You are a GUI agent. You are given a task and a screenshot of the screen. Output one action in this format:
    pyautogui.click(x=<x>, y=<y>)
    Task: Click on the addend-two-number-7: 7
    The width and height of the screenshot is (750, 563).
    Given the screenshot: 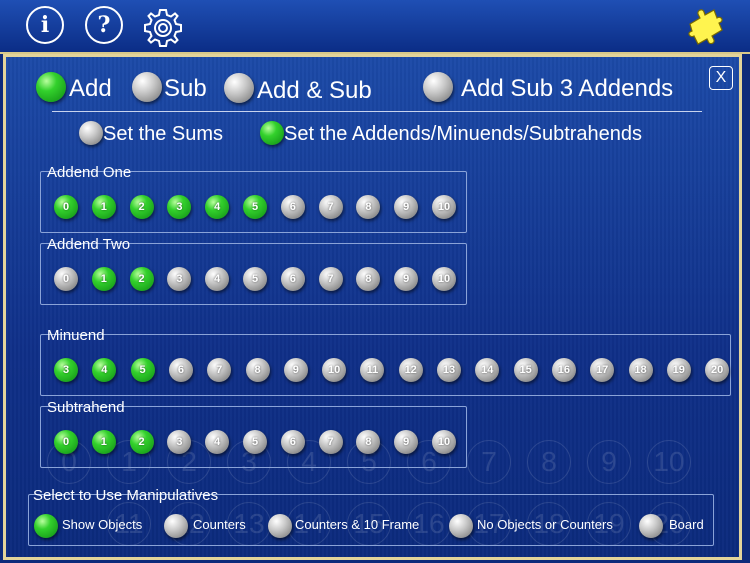 What is the action you would take?
    pyautogui.click(x=330, y=279)
    